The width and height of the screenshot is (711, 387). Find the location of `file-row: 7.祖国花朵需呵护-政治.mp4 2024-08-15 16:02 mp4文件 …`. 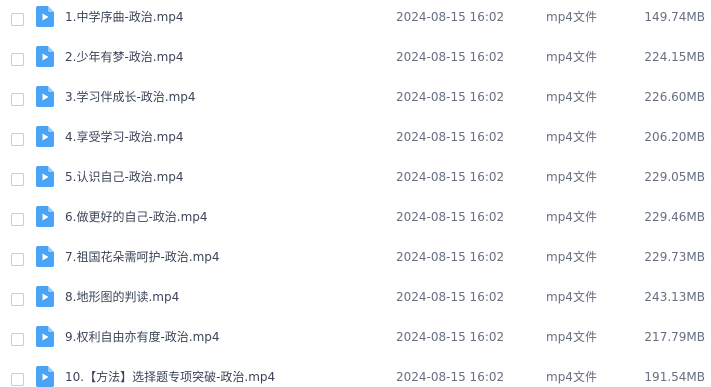

file-row: 7.祖国花朵需呵护-政治.mp4 2024-08-15 16:02 mp4文件 … is located at coordinates (355, 260).